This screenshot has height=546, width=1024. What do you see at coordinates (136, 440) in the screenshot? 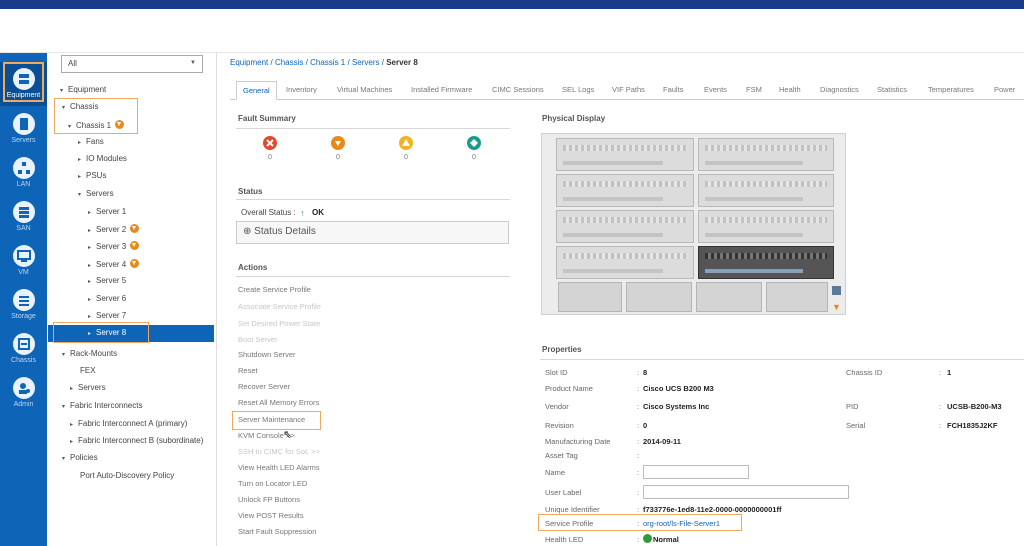
I see `tree-node-fi-b: ▸ Fabric Interconnect B (subordinate)` at bounding box center [136, 440].